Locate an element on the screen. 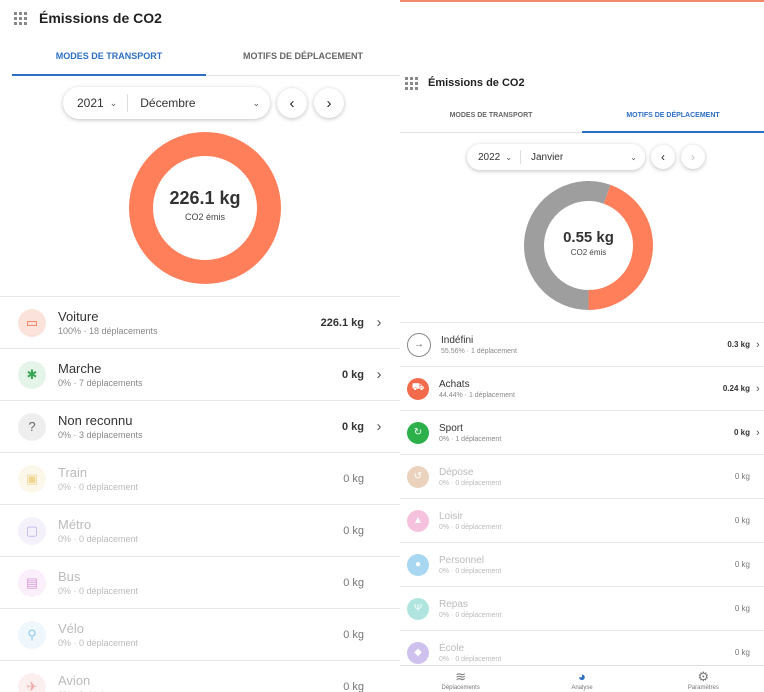 The width and height of the screenshot is (764, 692). nav-analyse: ◕ Analyse is located at coordinates (581, 679).